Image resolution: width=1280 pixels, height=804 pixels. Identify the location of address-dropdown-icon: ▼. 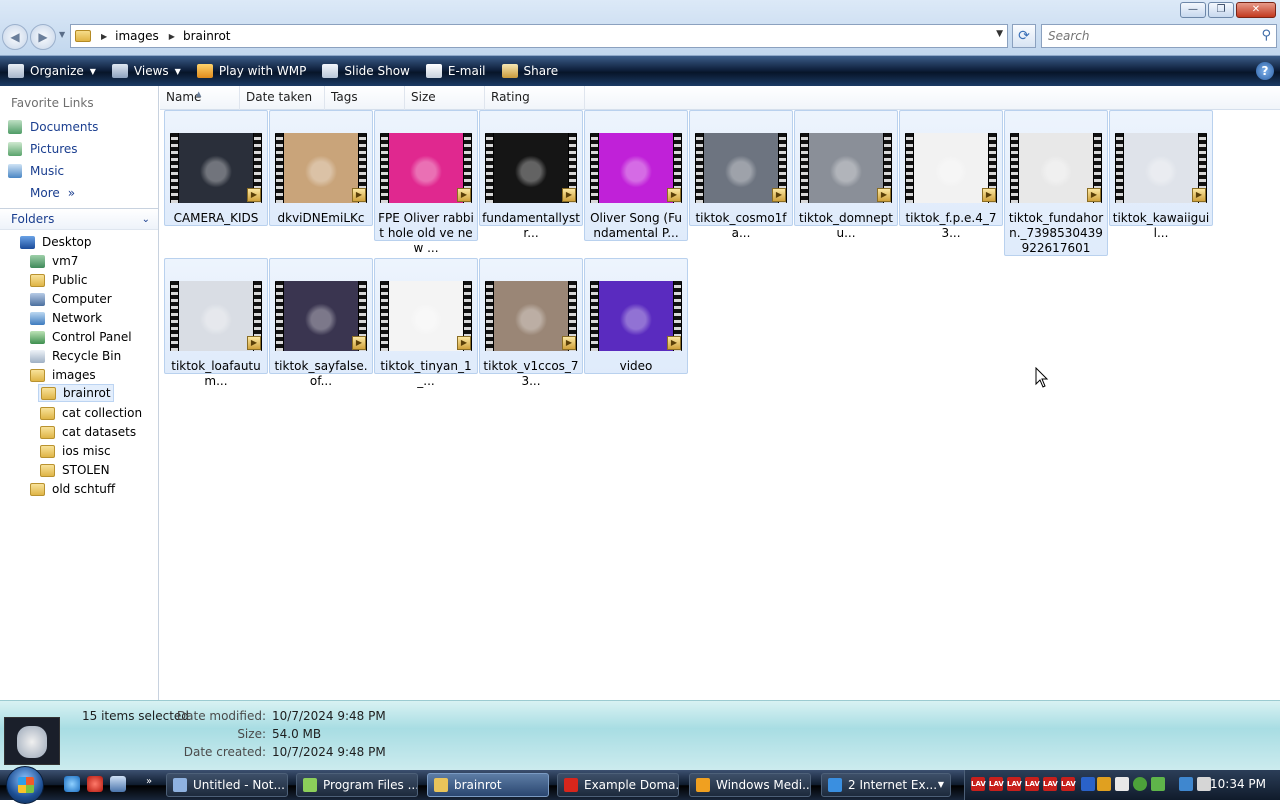
(999, 34).